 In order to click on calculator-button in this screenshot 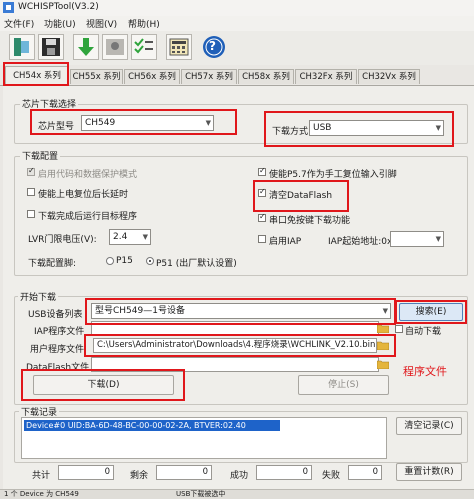, I will do `click(179, 47)`.